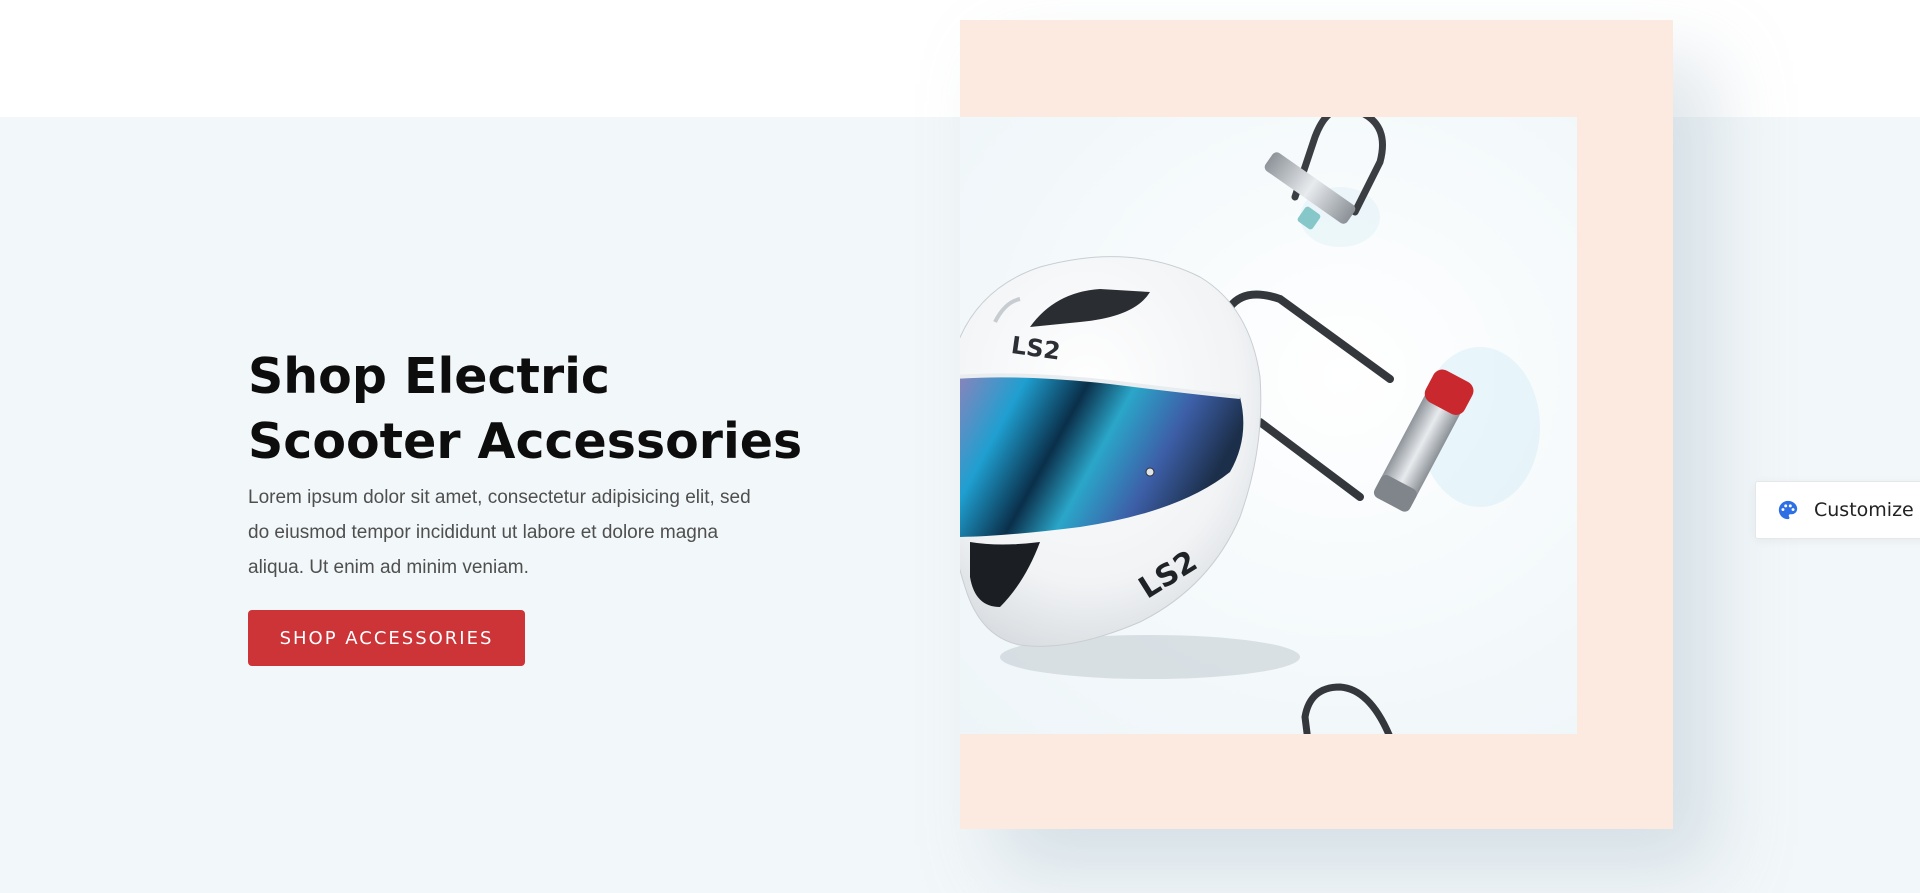  Describe the element at coordinates (429, 376) in the screenshot. I see `title-line-1: Shop Electric` at that location.